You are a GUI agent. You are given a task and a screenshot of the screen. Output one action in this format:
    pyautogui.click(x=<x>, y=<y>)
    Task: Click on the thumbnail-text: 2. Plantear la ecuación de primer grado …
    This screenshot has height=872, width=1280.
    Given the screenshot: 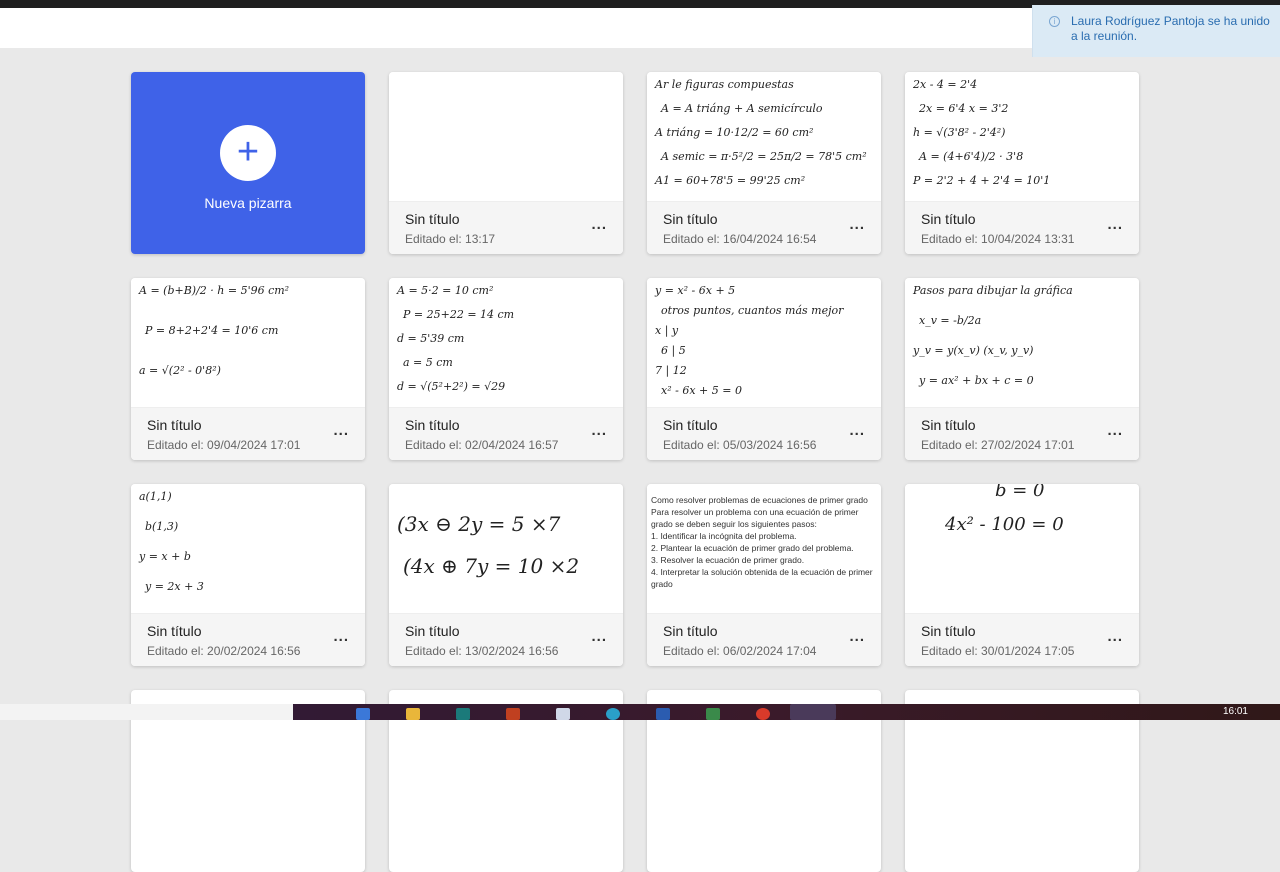 What is the action you would take?
    pyautogui.click(x=752, y=548)
    